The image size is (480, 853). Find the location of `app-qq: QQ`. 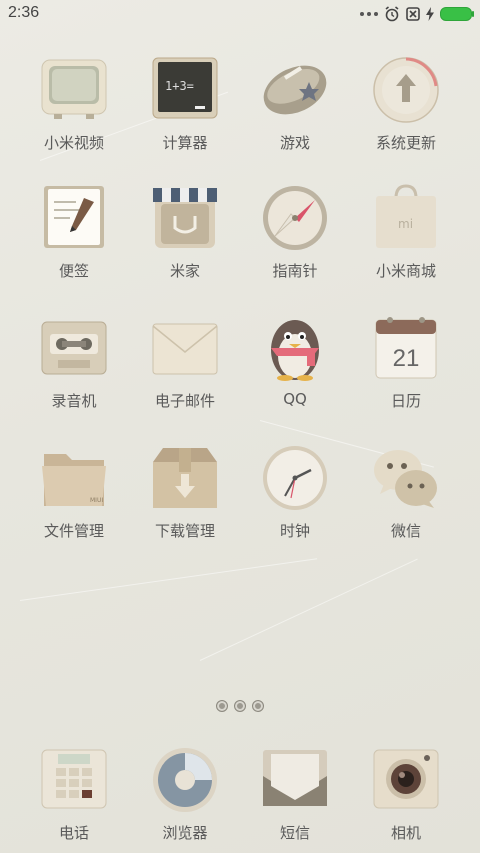

app-qq: QQ is located at coordinates (295, 361).